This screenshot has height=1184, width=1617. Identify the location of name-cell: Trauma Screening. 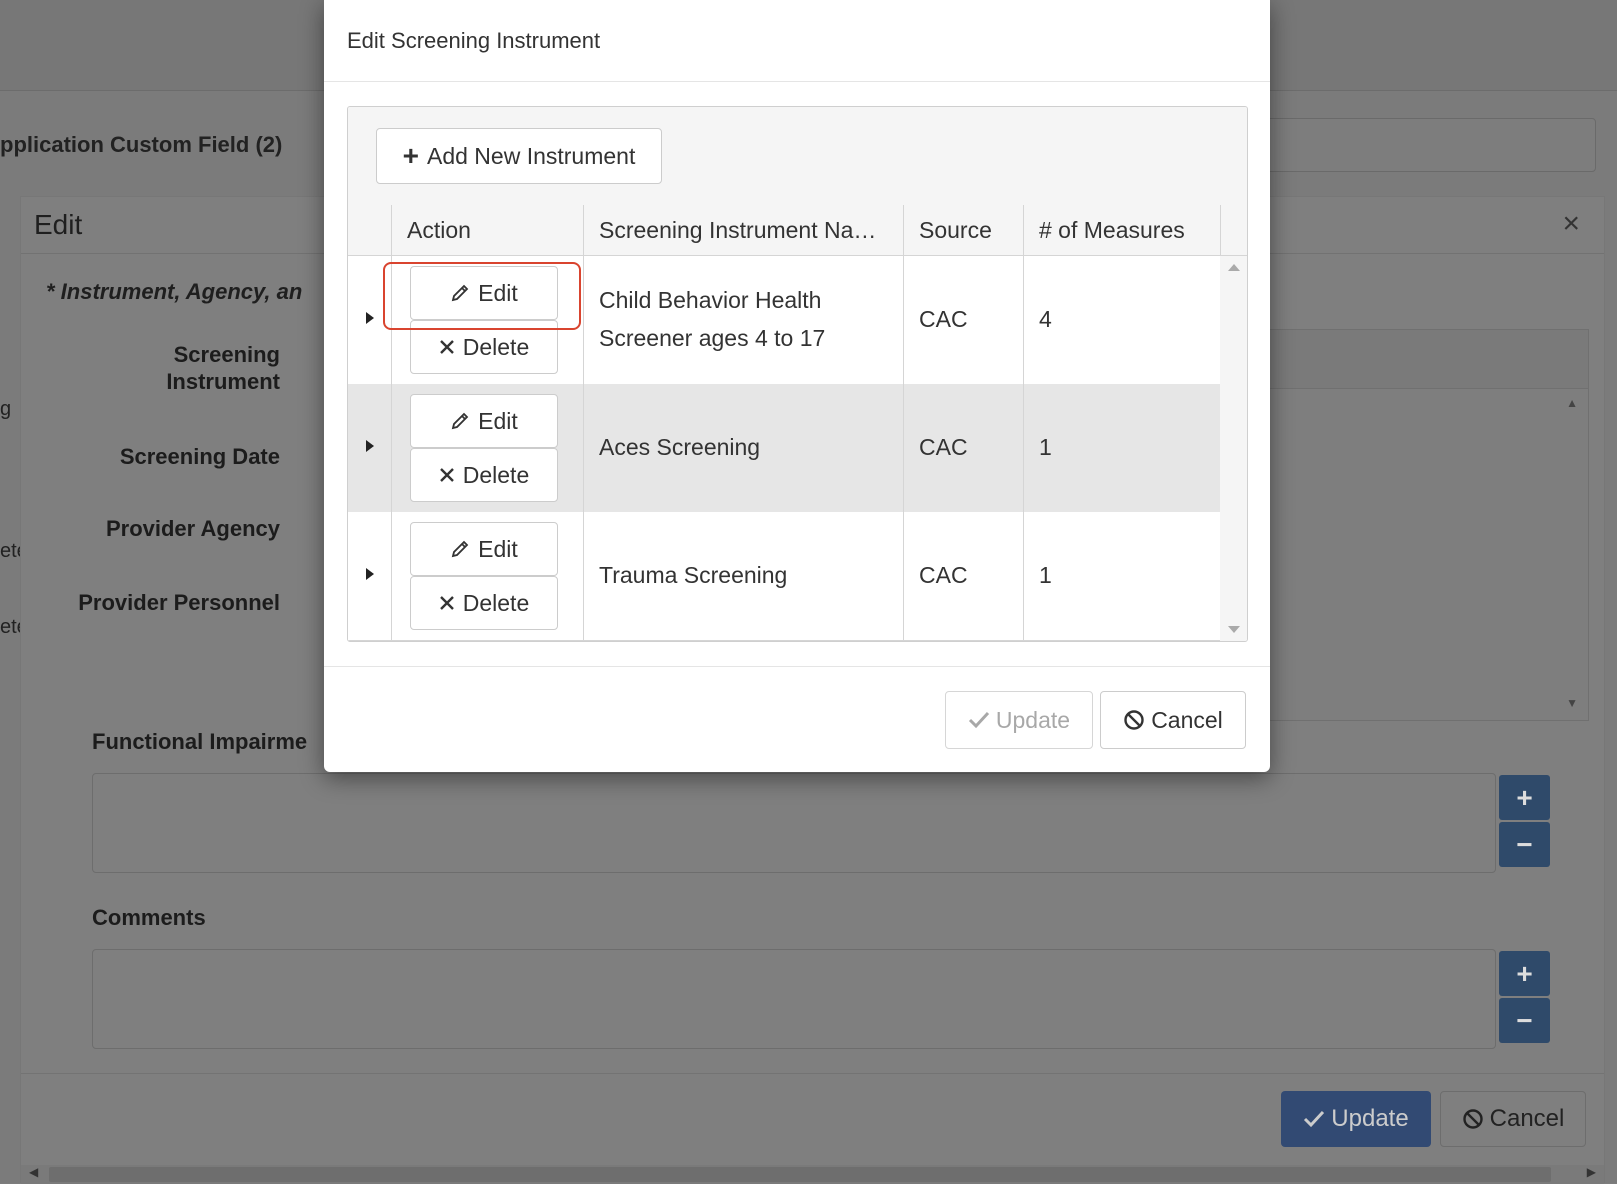
(743, 576).